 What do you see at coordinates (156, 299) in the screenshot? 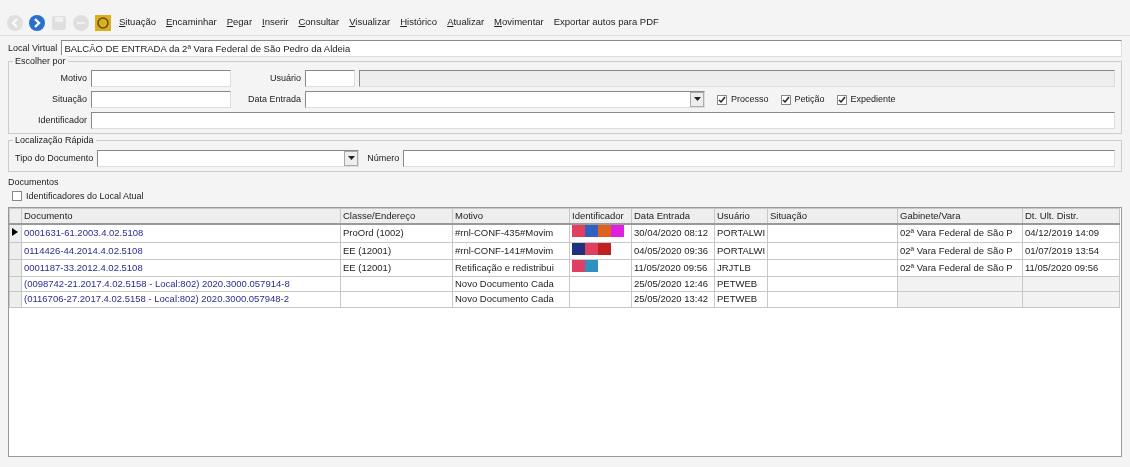
I see `table-cell: (0116706-27.2017.4.02.5158 - Local:802) 2020.3000.057948-2` at bounding box center [156, 299].